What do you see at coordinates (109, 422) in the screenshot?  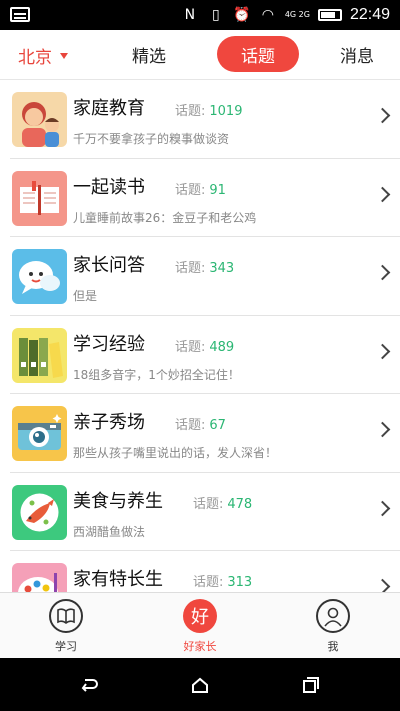 I see `topic-title: 亲子秀场` at bounding box center [109, 422].